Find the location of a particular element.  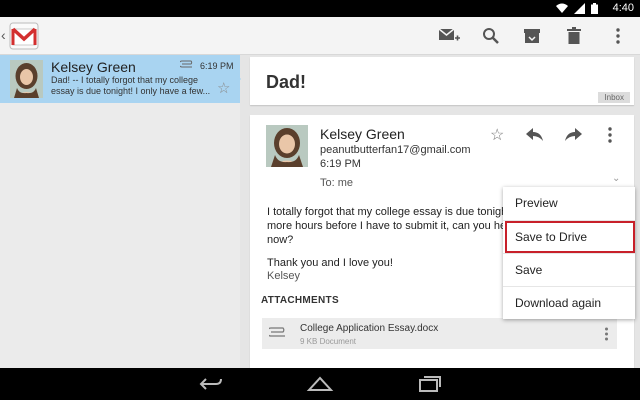

message-overflow-icon is located at coordinates (610, 135).